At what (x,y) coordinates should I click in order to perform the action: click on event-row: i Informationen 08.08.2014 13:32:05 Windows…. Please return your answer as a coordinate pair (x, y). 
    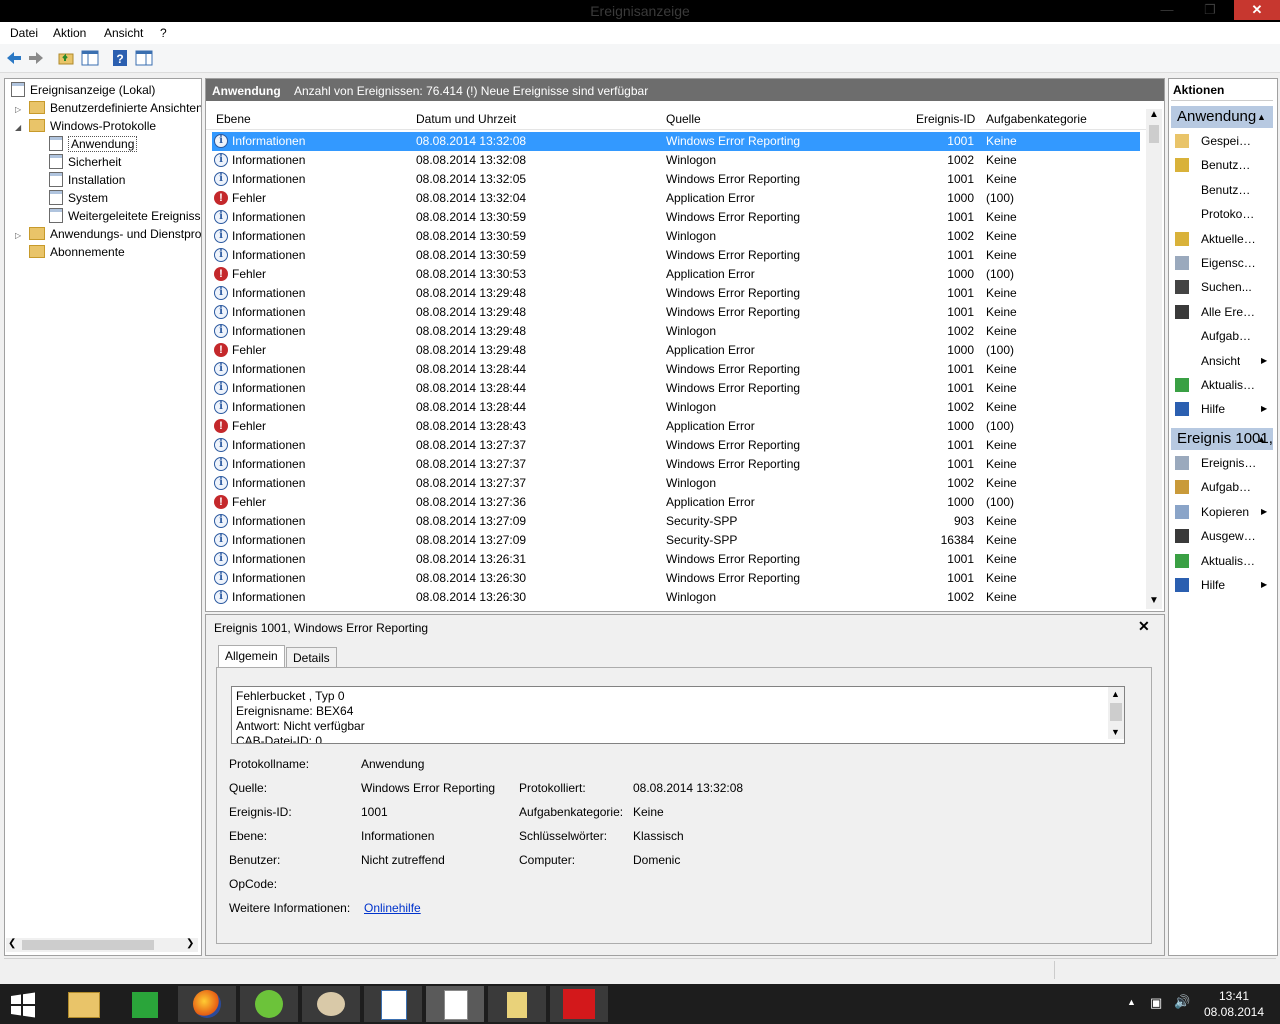
    Looking at the image, I should click on (676, 179).